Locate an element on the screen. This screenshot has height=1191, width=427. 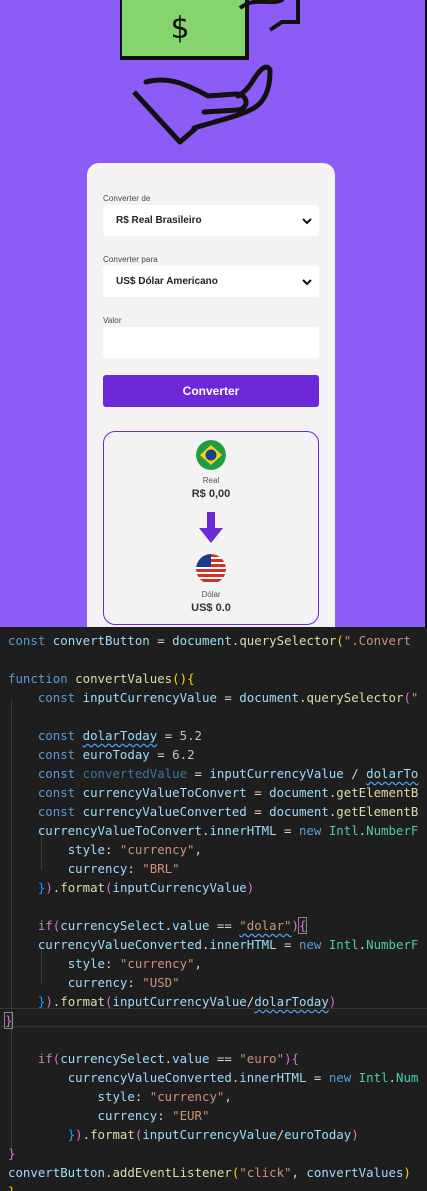
code-line-3: function convertValues(){ is located at coordinates (101, 678).